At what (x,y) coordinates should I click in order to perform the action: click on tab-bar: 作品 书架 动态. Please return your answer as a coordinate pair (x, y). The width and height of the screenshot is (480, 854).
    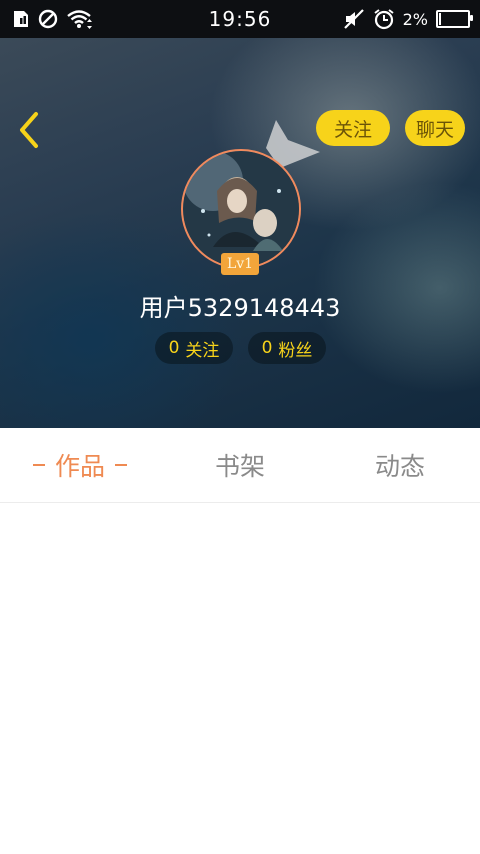
    Looking at the image, I should click on (240, 465).